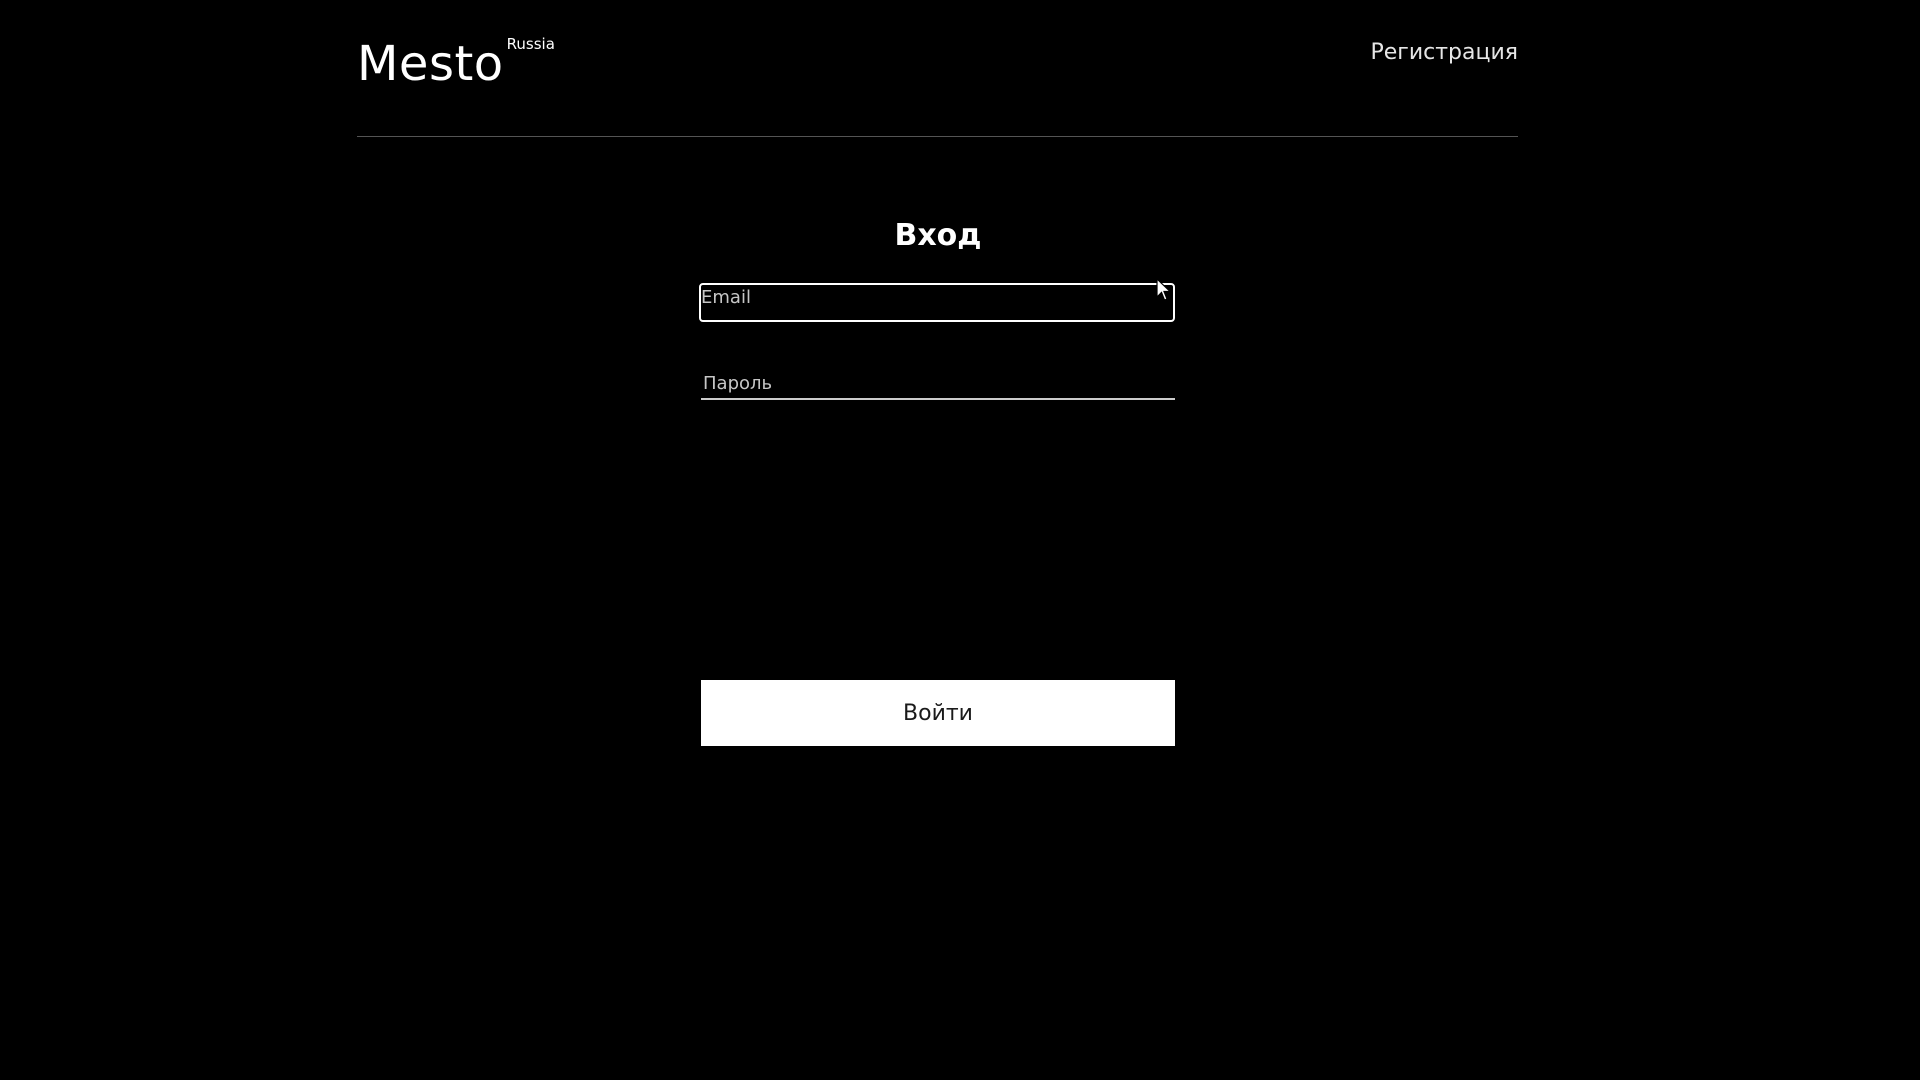 Image resolution: width=1920 pixels, height=1080 pixels. Describe the element at coordinates (530, 44) in the screenshot. I see `logo-region: Russia` at that location.